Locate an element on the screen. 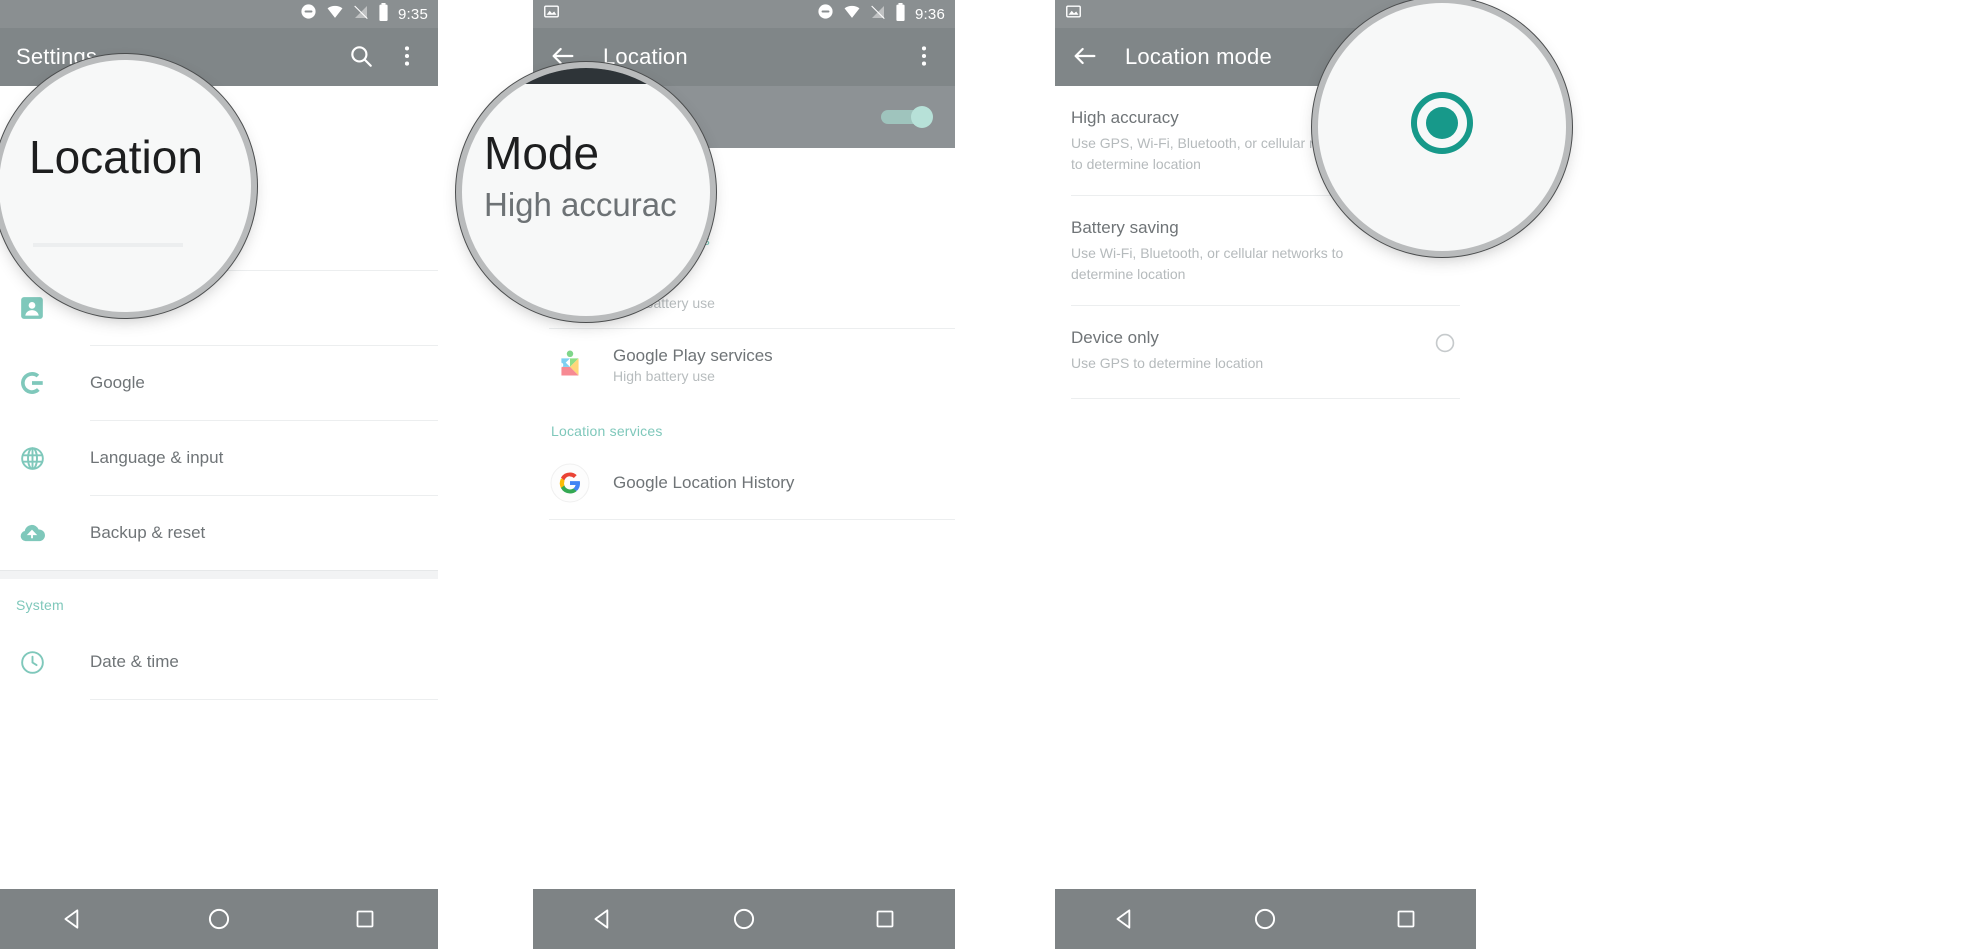 This screenshot has width=1982, height=949. list-item-label: Language & input is located at coordinates (157, 457).